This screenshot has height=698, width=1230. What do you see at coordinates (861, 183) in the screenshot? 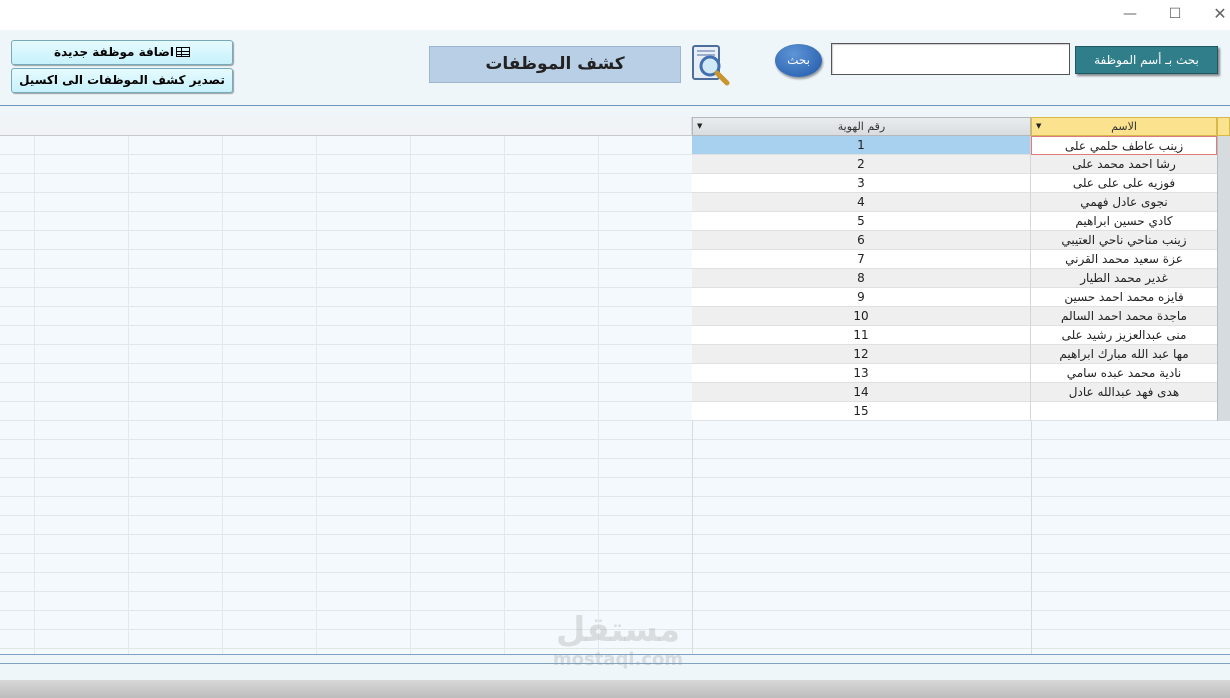
I see `cell-id: 3` at bounding box center [861, 183].